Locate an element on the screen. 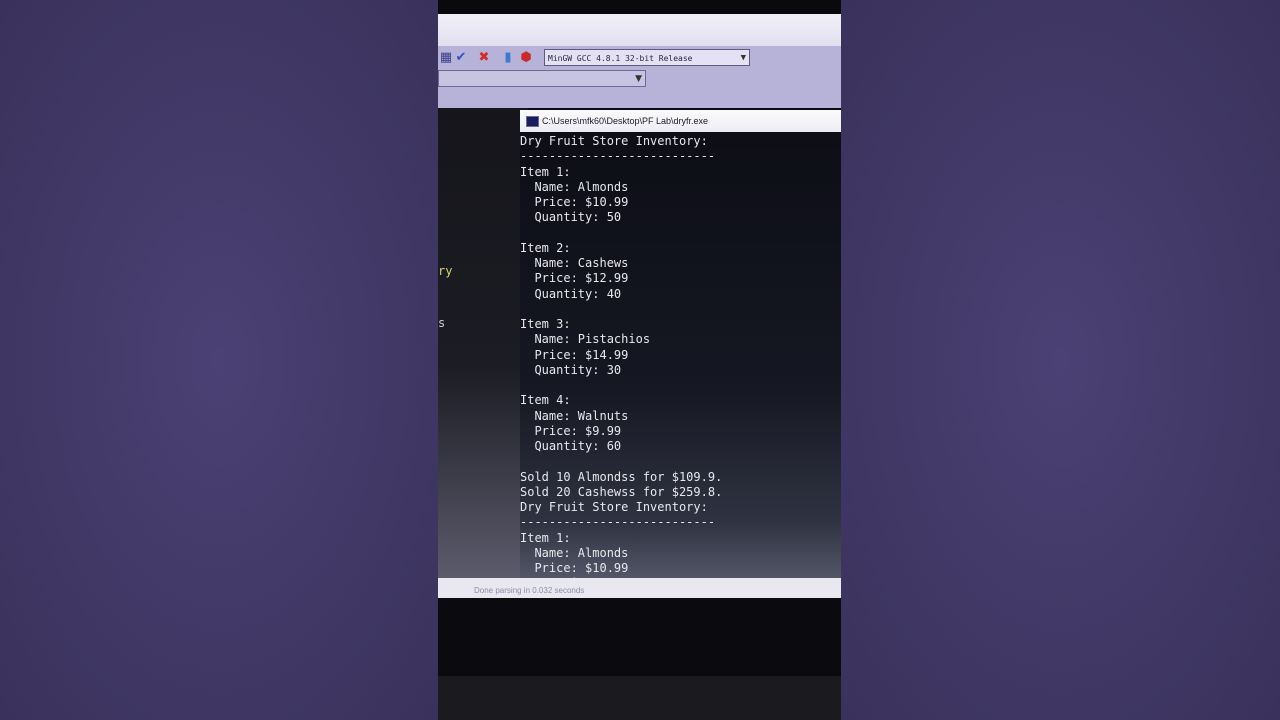  console-line: Price: $14.99 is located at coordinates (574, 354).